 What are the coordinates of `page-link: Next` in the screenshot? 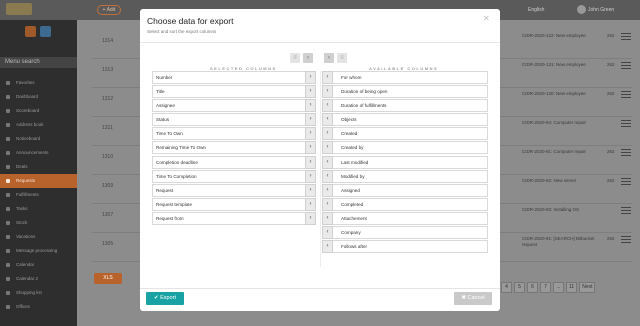 It's located at (587, 287).